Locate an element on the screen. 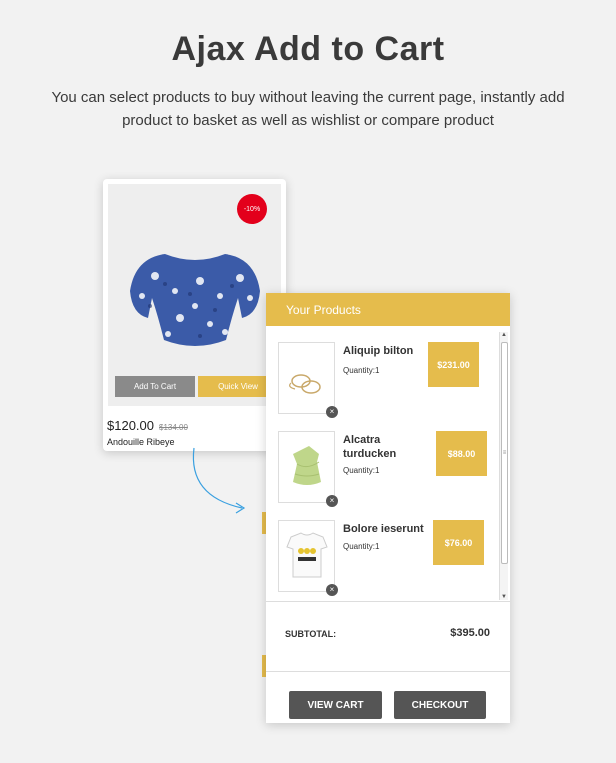  add-to-cart-button: Add To Cart is located at coordinates (155, 386).